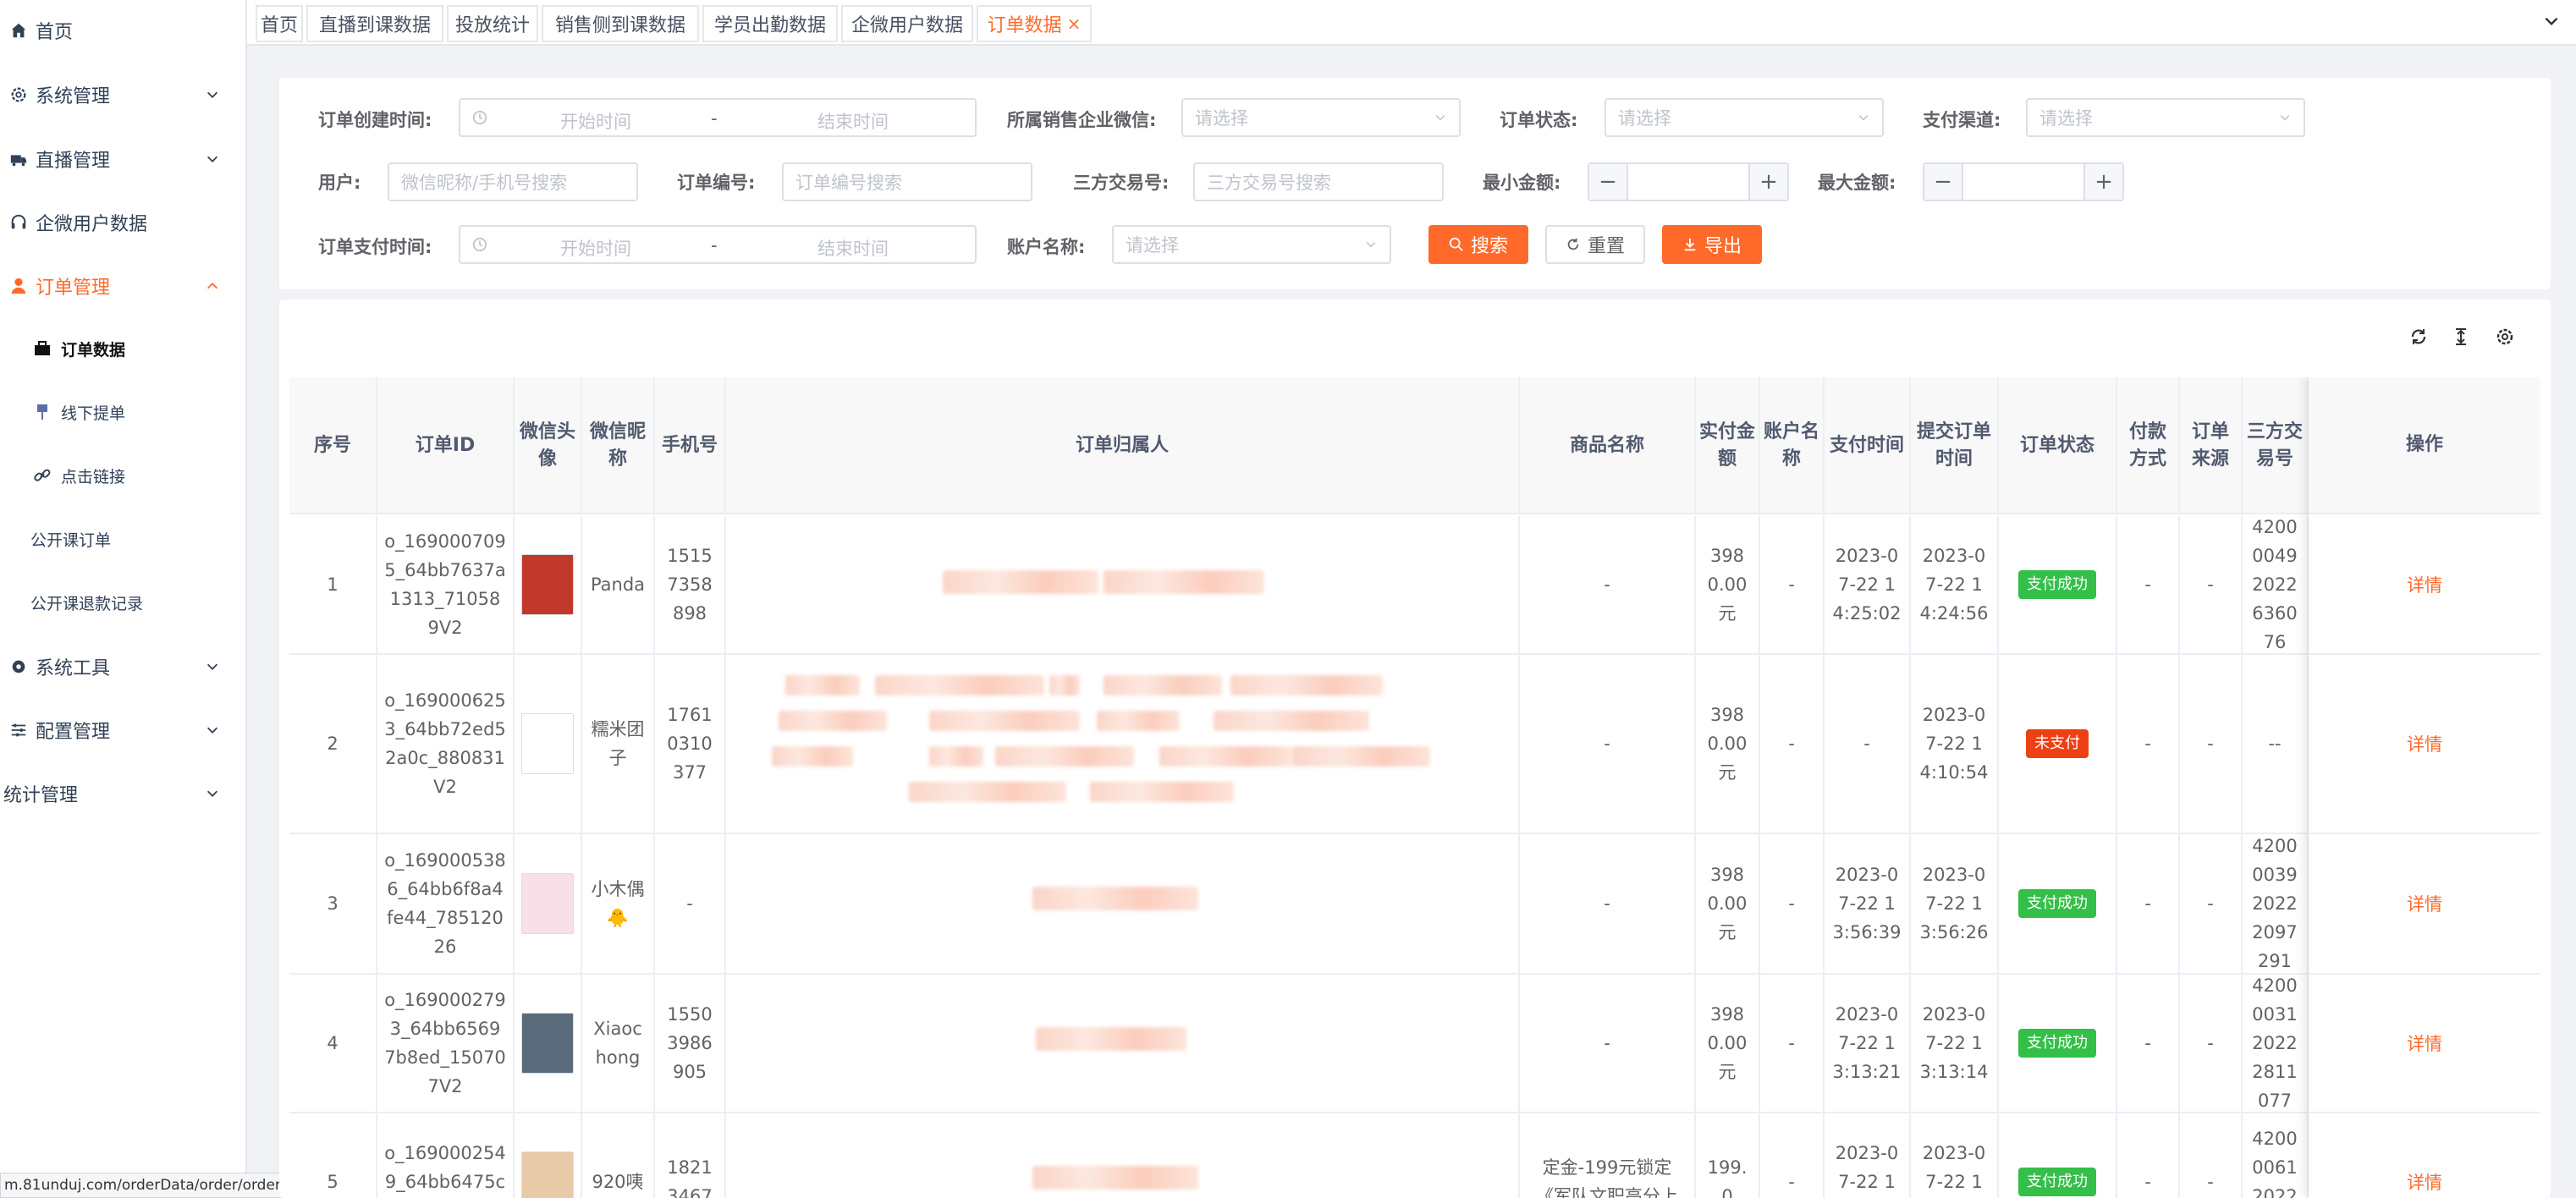  I want to click on pay-time-label: 订单支付时间:, so click(375, 247).